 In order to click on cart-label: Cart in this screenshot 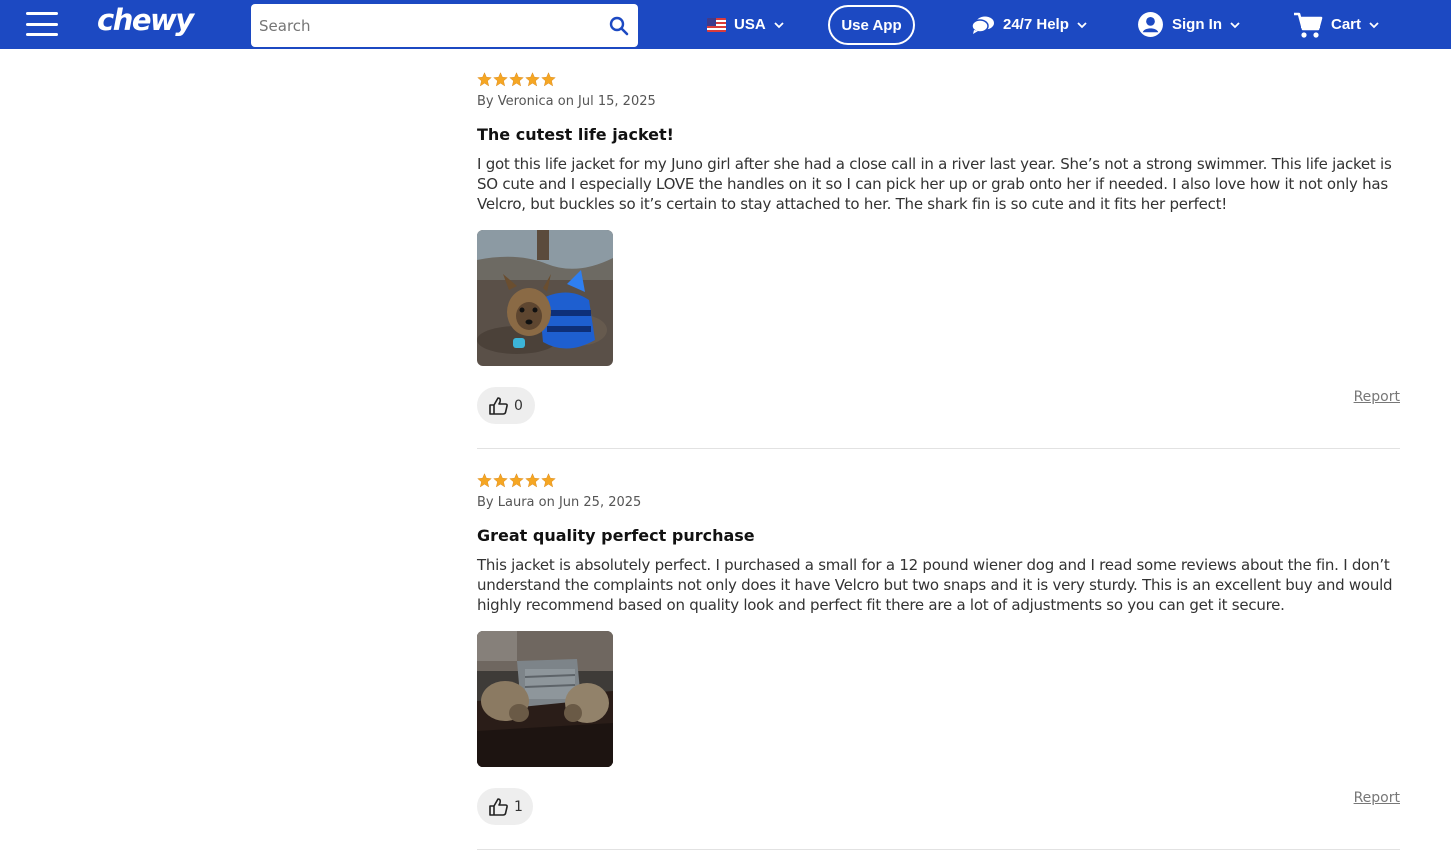, I will do `click(1346, 24)`.